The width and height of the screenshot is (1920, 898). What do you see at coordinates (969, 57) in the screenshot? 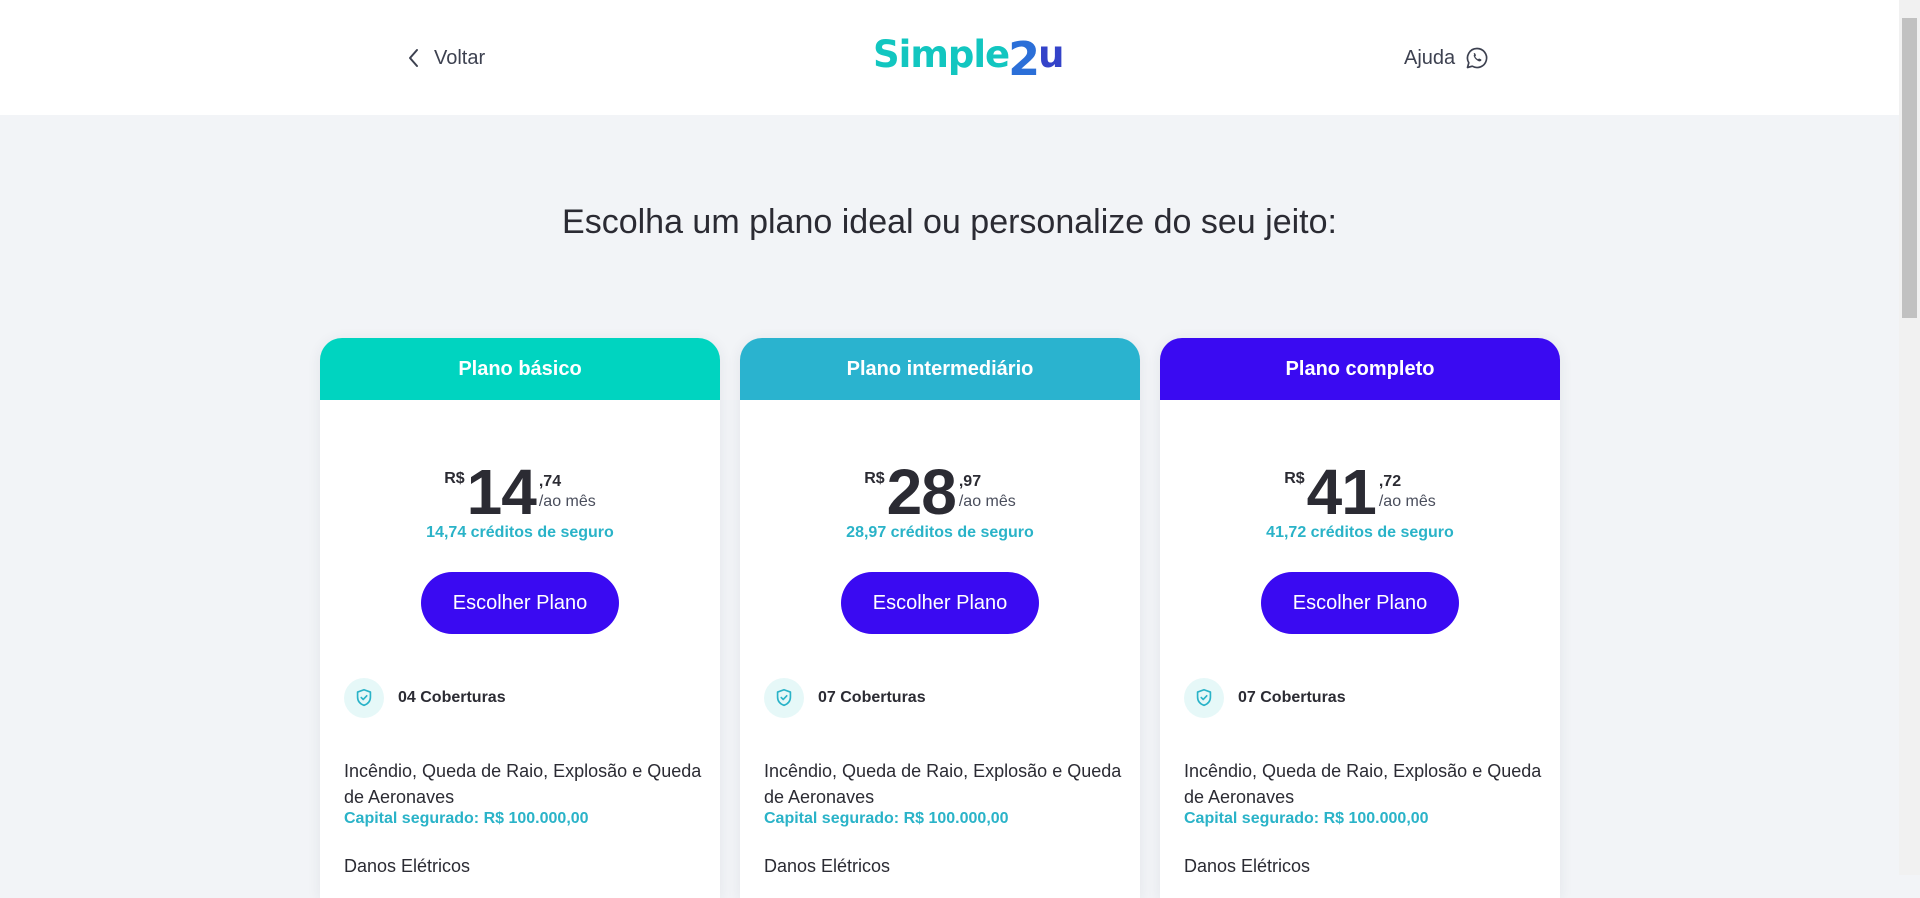
I see `simple2u-logo: Simple 2 u` at bounding box center [969, 57].